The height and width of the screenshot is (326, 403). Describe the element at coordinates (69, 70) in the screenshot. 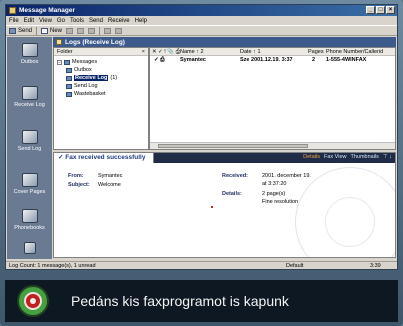

I see `outbox-folder-icon` at that location.